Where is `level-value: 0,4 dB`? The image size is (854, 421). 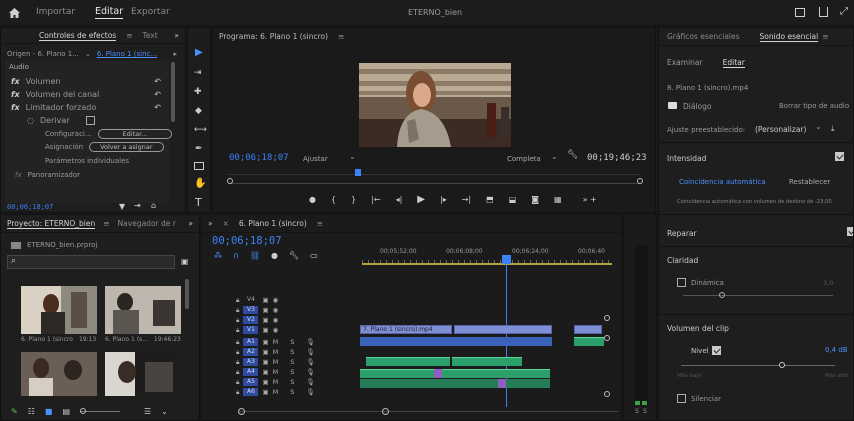 level-value: 0,4 dB is located at coordinates (836, 350).